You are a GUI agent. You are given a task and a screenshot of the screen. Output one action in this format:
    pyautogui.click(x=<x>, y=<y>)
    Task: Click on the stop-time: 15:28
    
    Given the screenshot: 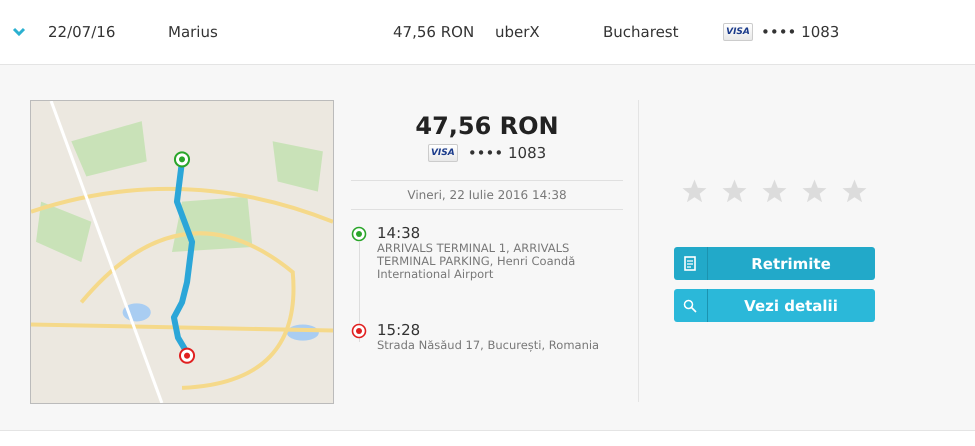 What is the action you would take?
    pyautogui.click(x=399, y=330)
    